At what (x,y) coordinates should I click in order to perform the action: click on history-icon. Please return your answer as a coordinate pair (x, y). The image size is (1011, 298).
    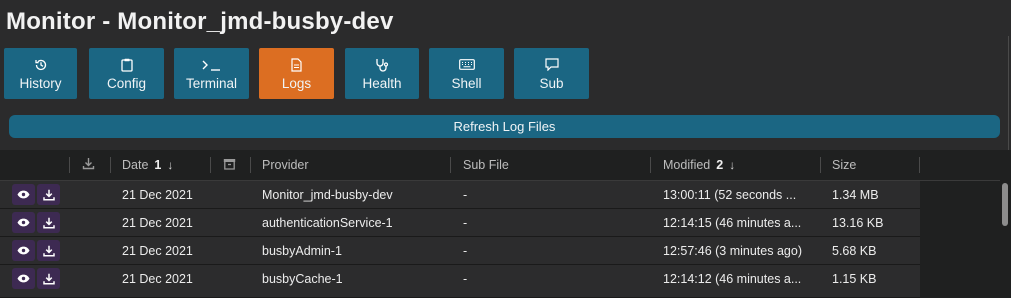
    Looking at the image, I should click on (41, 65).